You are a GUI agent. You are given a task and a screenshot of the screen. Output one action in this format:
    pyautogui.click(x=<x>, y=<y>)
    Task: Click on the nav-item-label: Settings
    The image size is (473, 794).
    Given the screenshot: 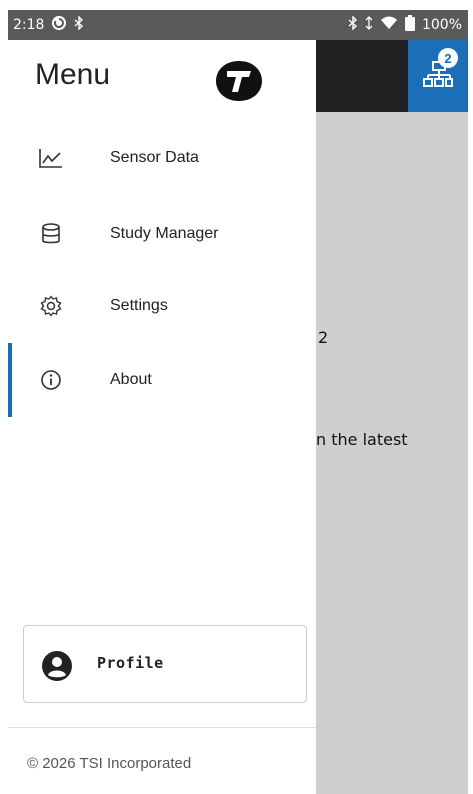 What is the action you would take?
    pyautogui.click(x=139, y=305)
    